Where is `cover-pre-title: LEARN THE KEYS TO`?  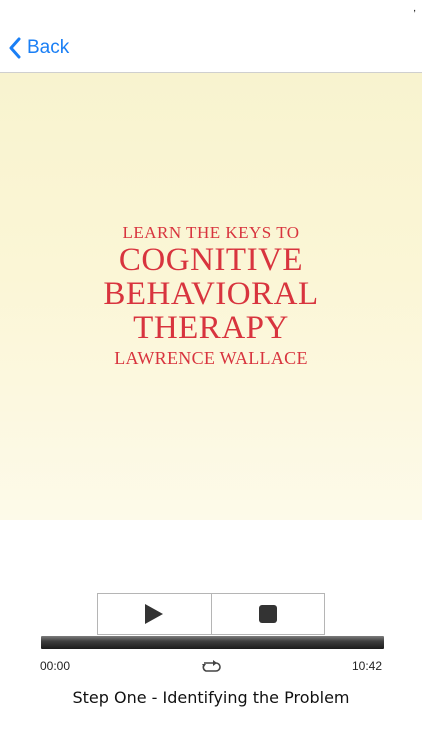
cover-pre-title: LEARN THE KEYS TO is located at coordinates (211, 232).